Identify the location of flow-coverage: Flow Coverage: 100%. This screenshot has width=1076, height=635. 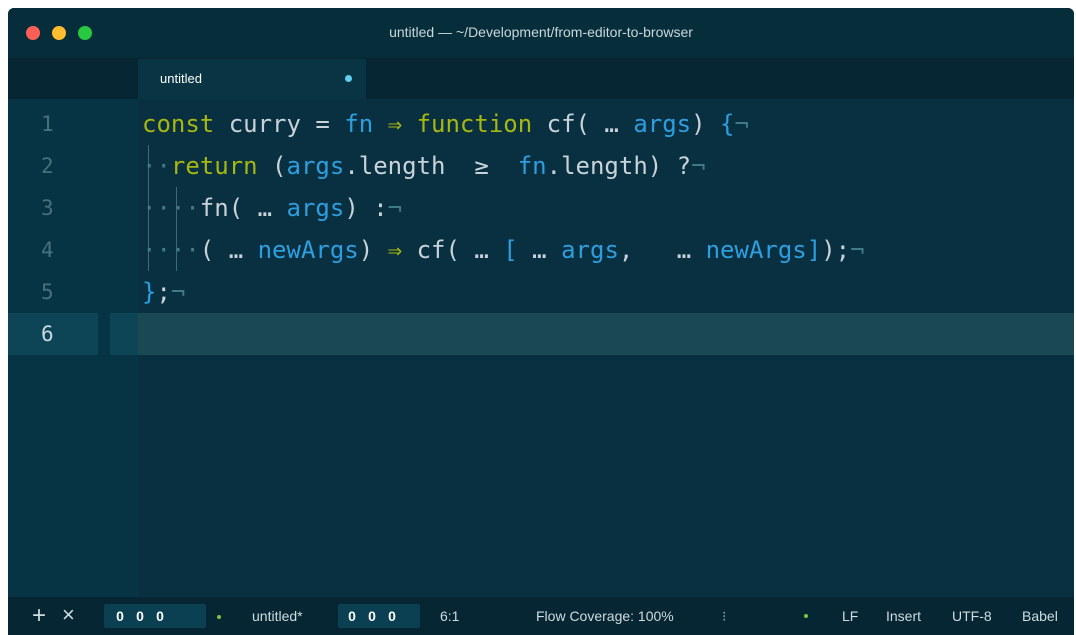
(605, 616).